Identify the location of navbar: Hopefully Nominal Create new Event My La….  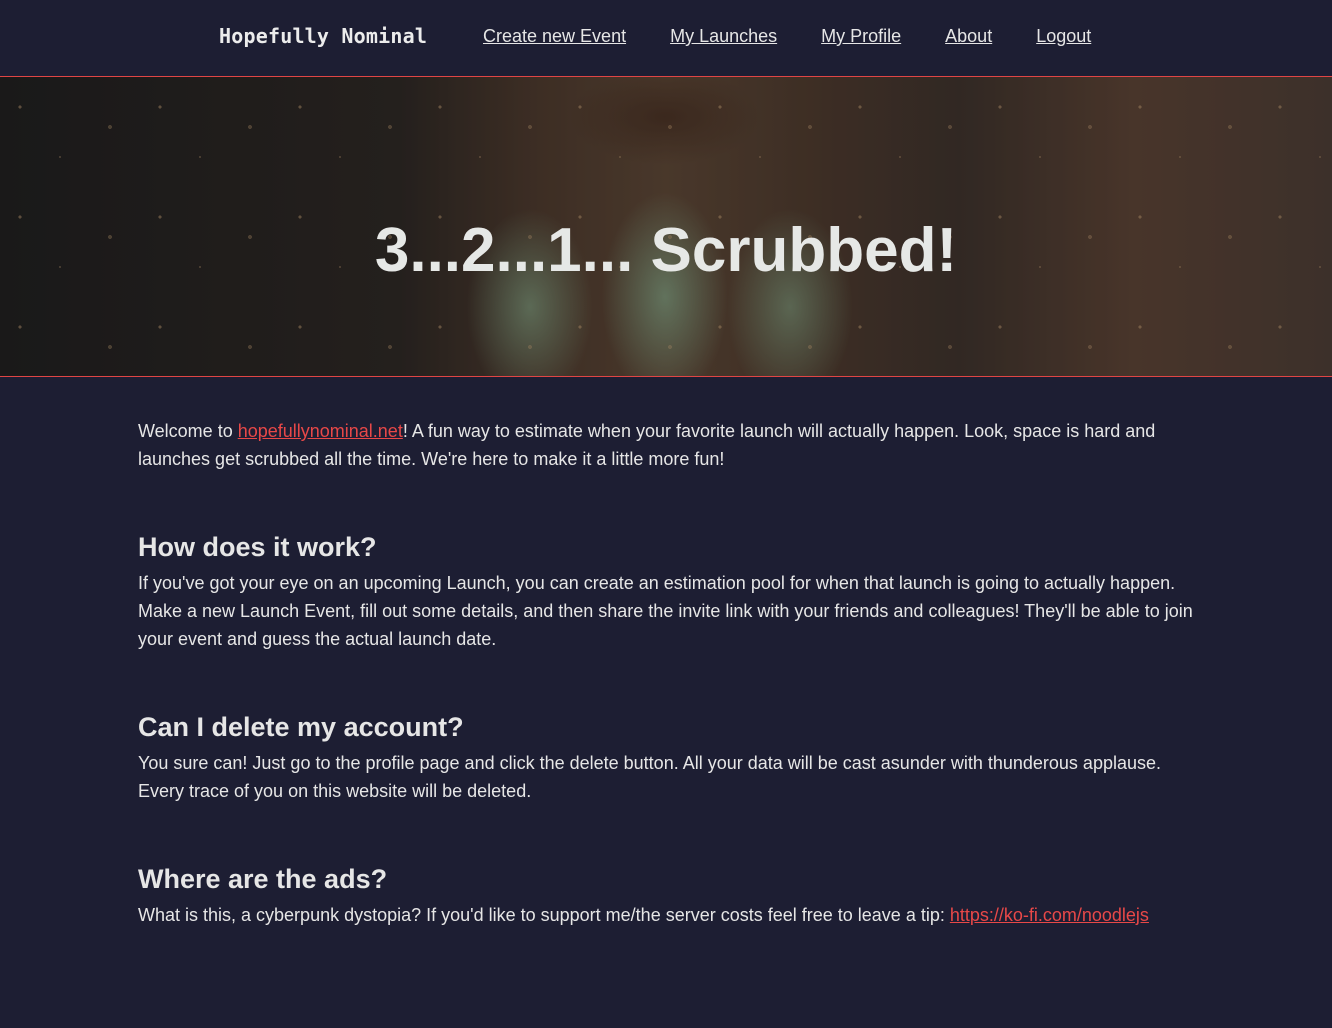
(666, 38).